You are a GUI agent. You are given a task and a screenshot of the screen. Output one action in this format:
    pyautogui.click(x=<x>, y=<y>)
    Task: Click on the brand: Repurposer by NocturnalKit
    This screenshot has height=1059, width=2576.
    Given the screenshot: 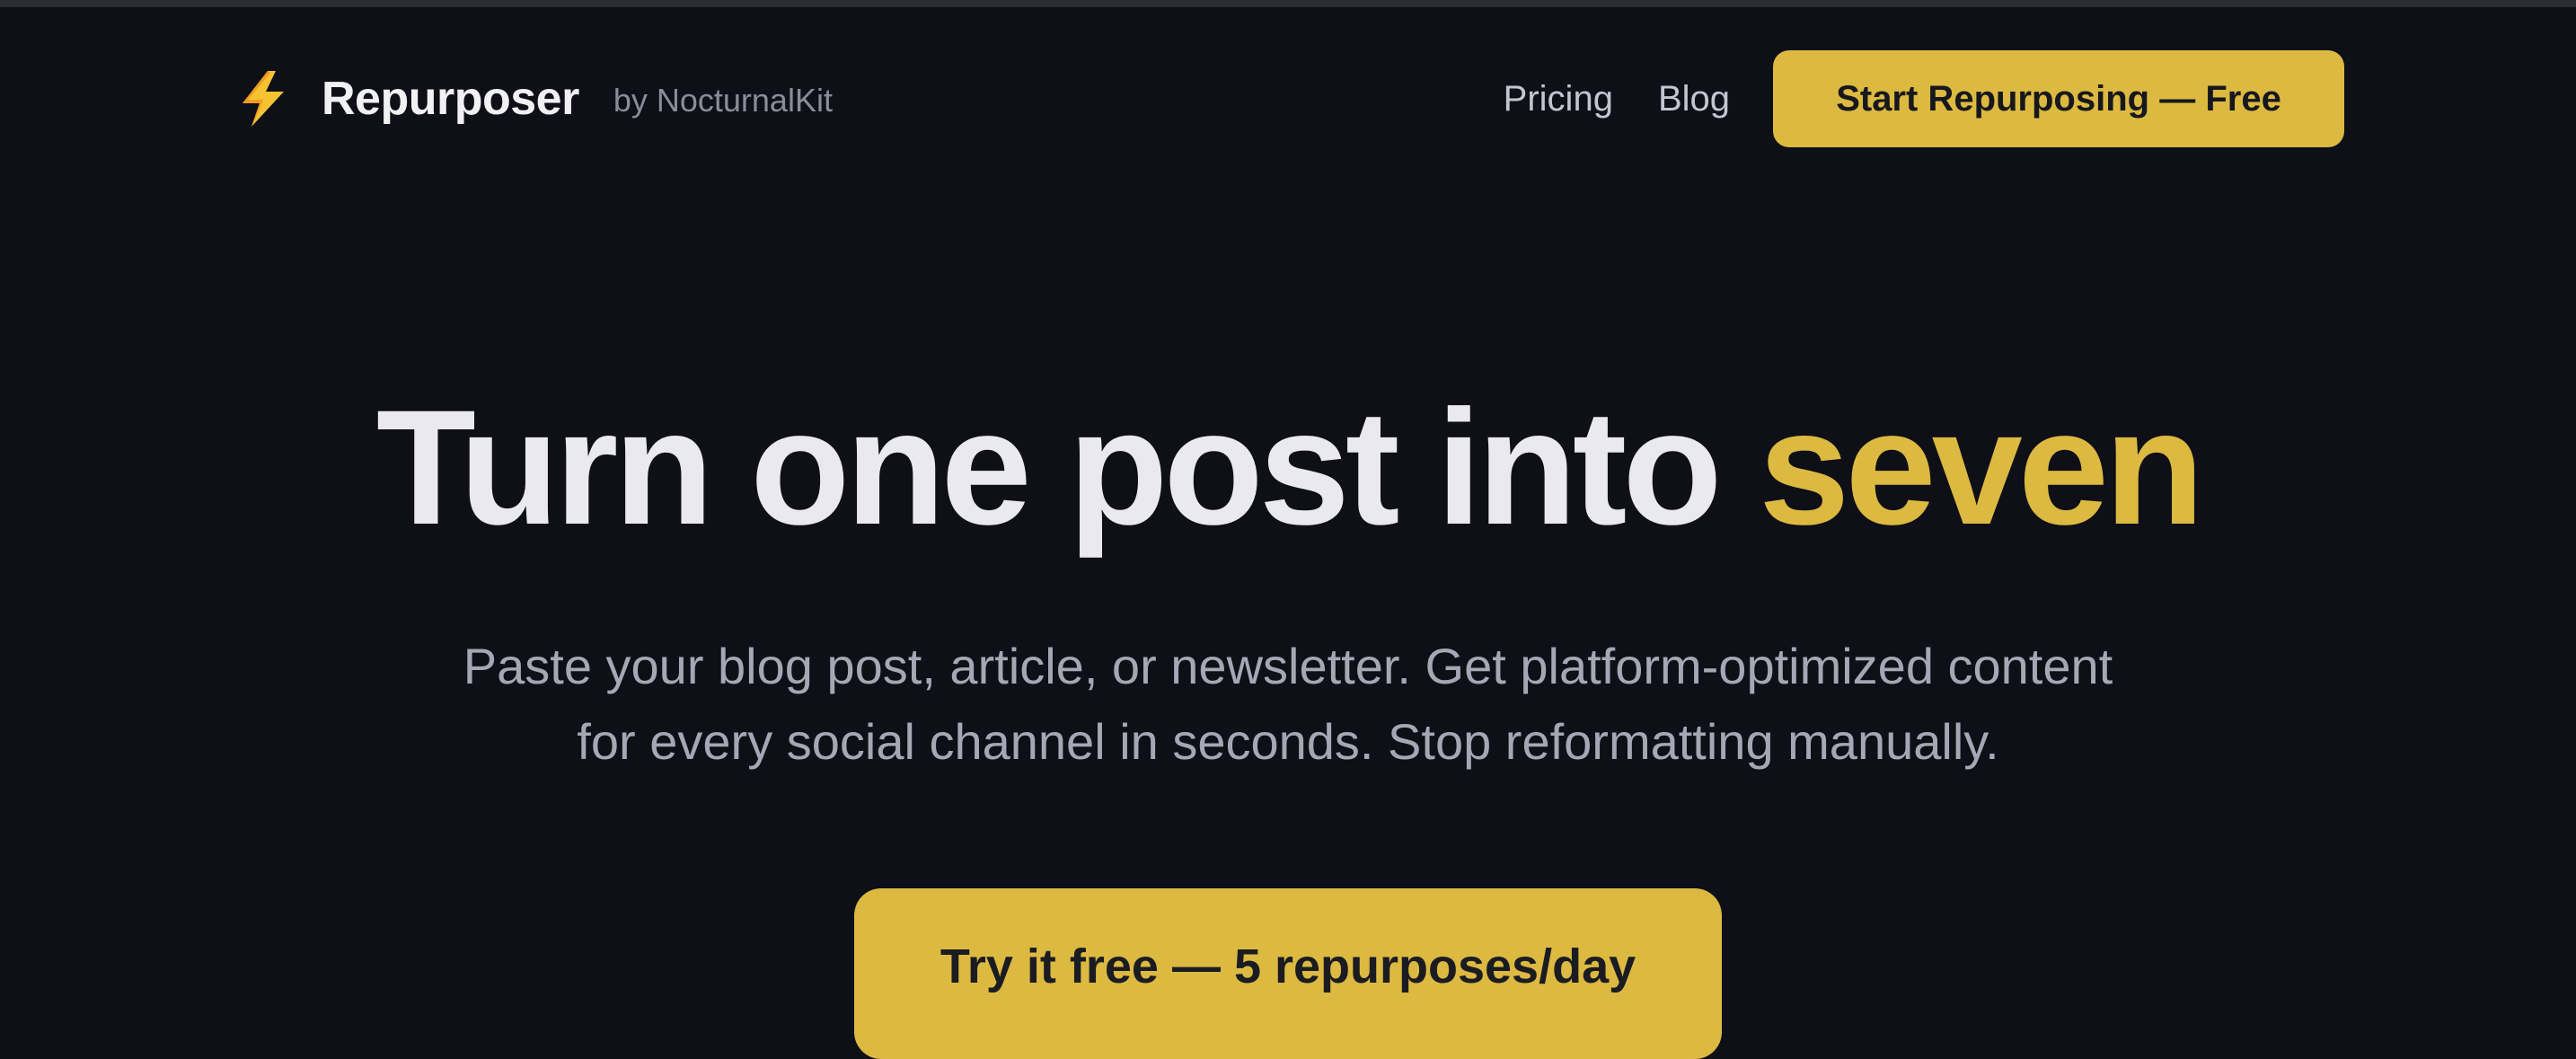 What is the action you would take?
    pyautogui.click(x=534, y=98)
    